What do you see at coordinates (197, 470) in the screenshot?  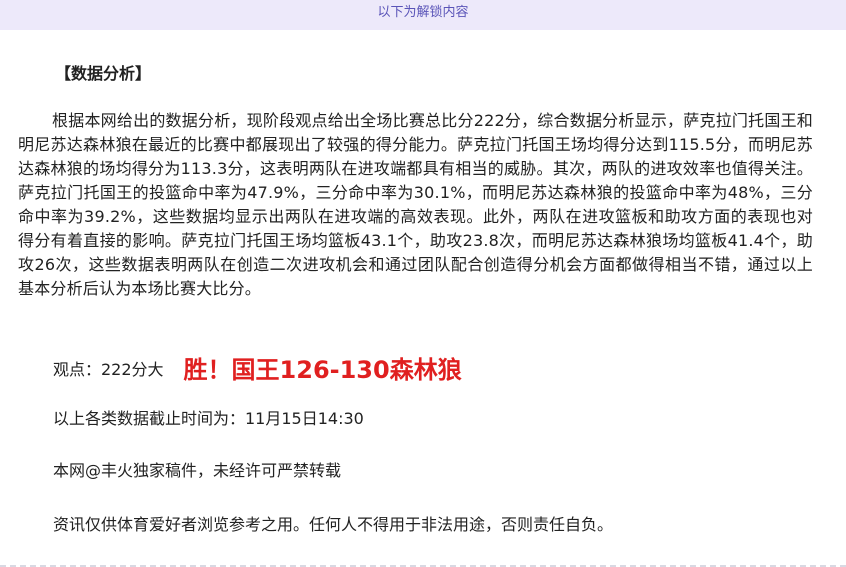 I see `copyright-notice: 本网@丰火独家稿件，未经许可严禁转载` at bounding box center [197, 470].